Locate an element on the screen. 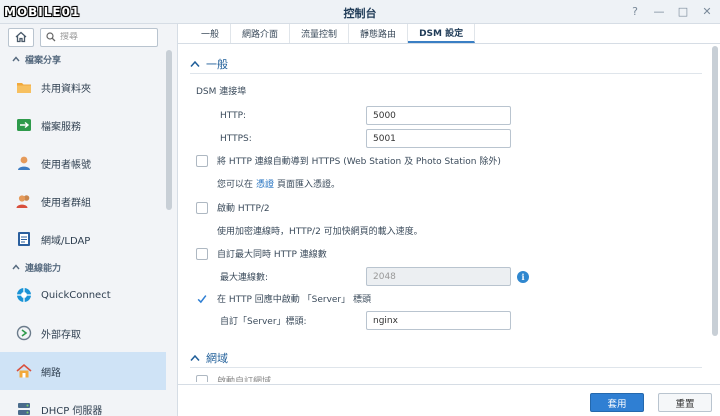  help-icon: ? is located at coordinates (635, 11).